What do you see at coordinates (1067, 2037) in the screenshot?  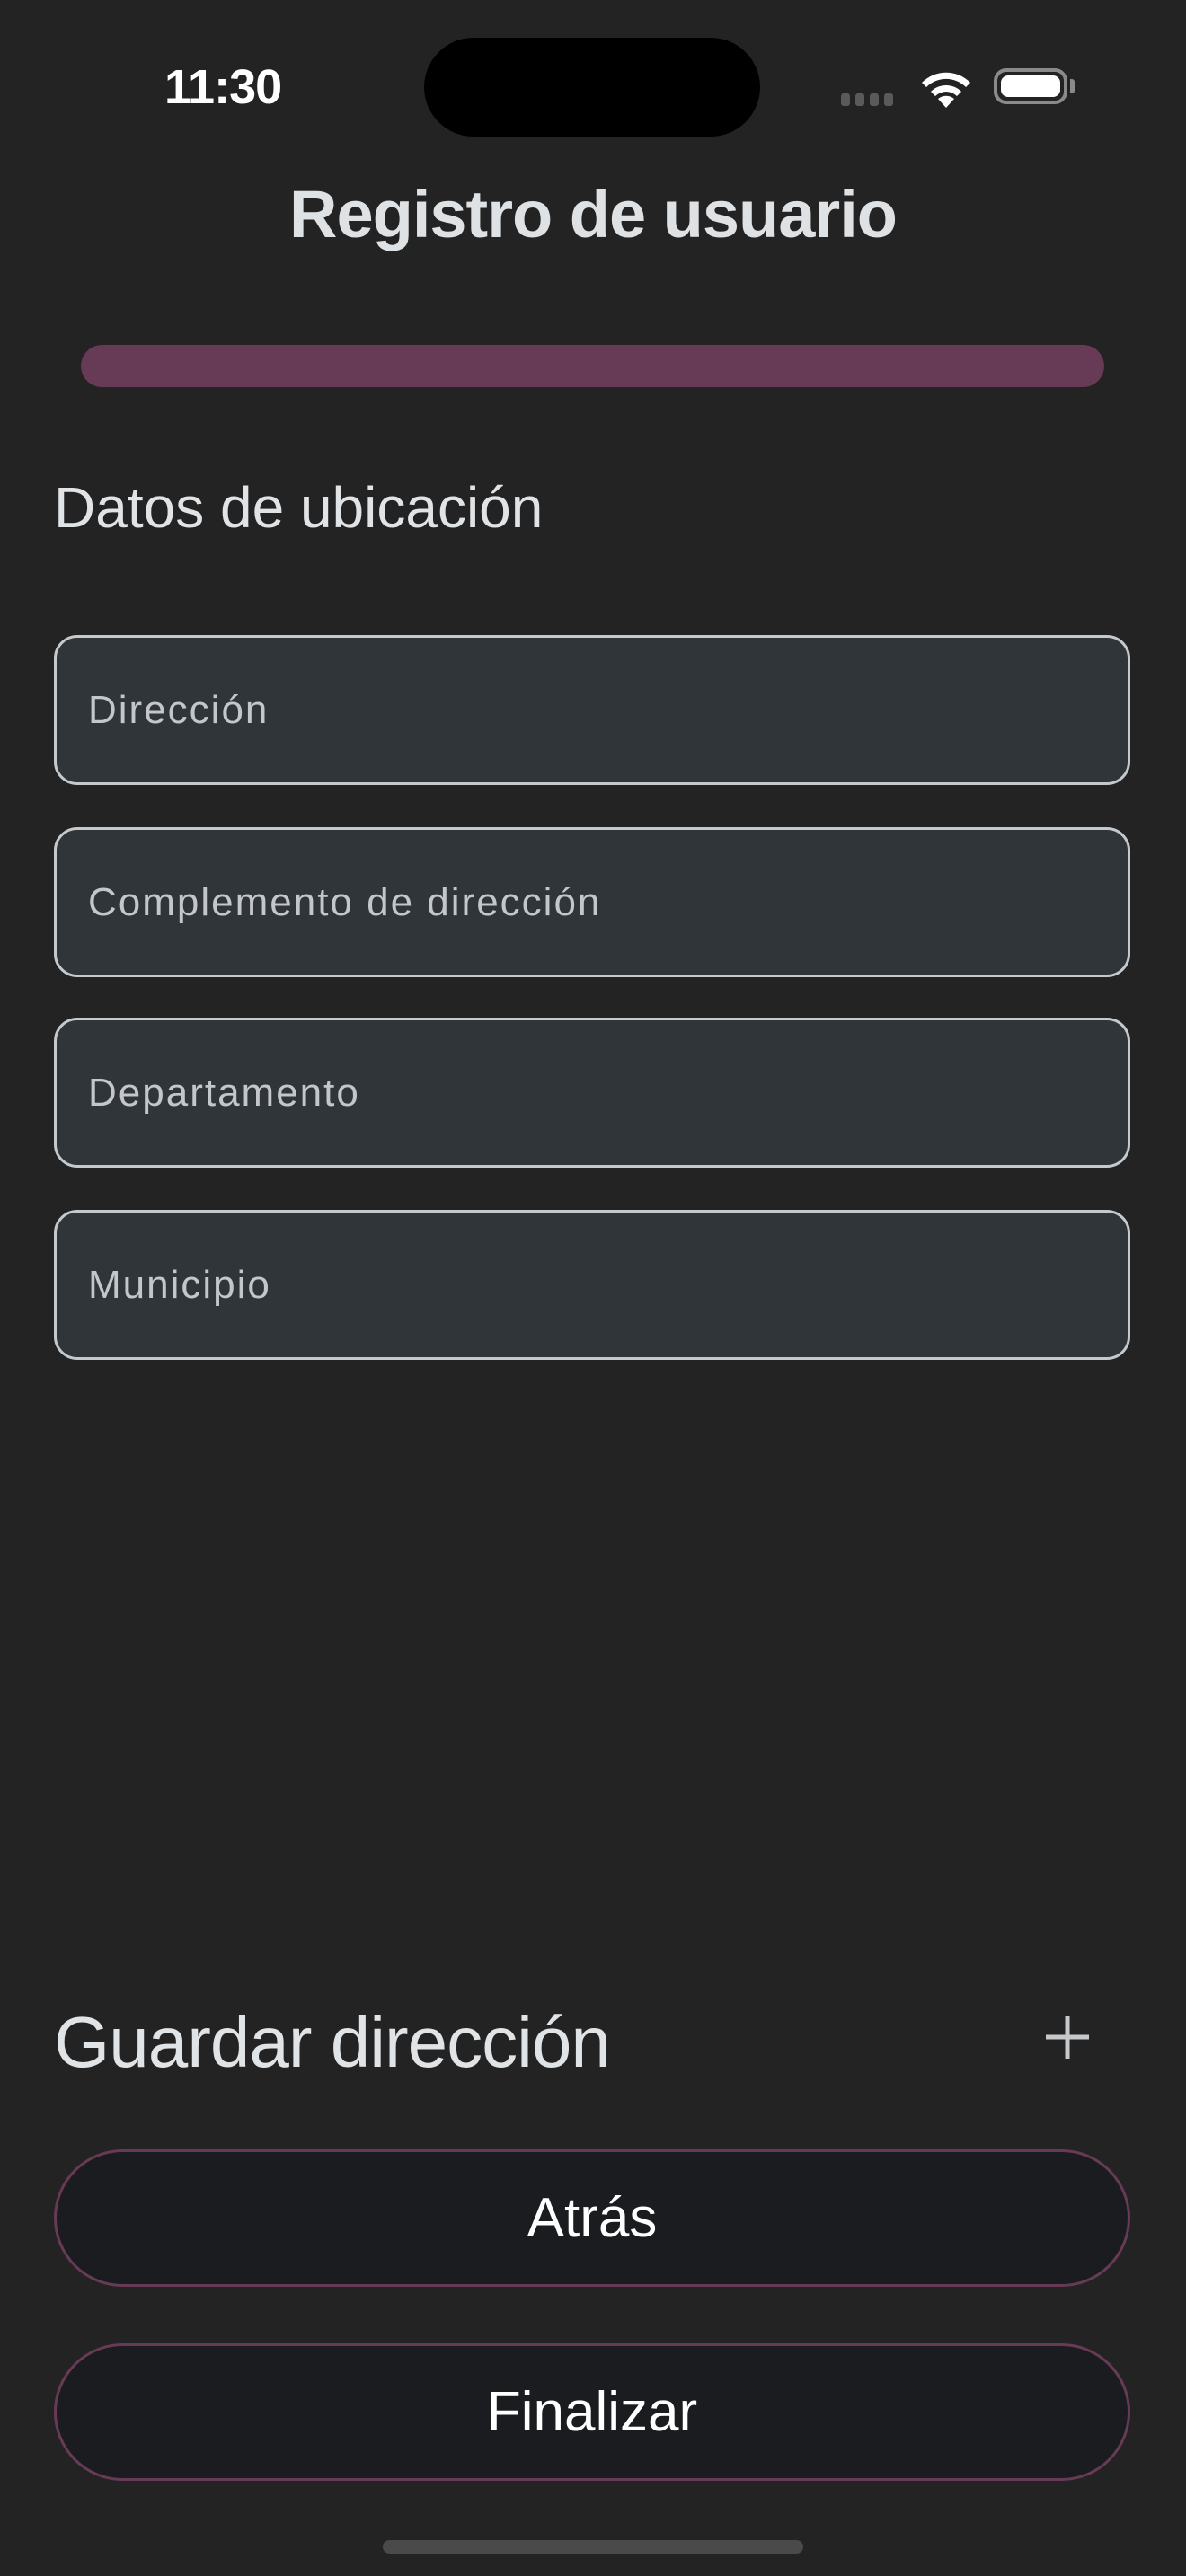 I see `plus-icon` at bounding box center [1067, 2037].